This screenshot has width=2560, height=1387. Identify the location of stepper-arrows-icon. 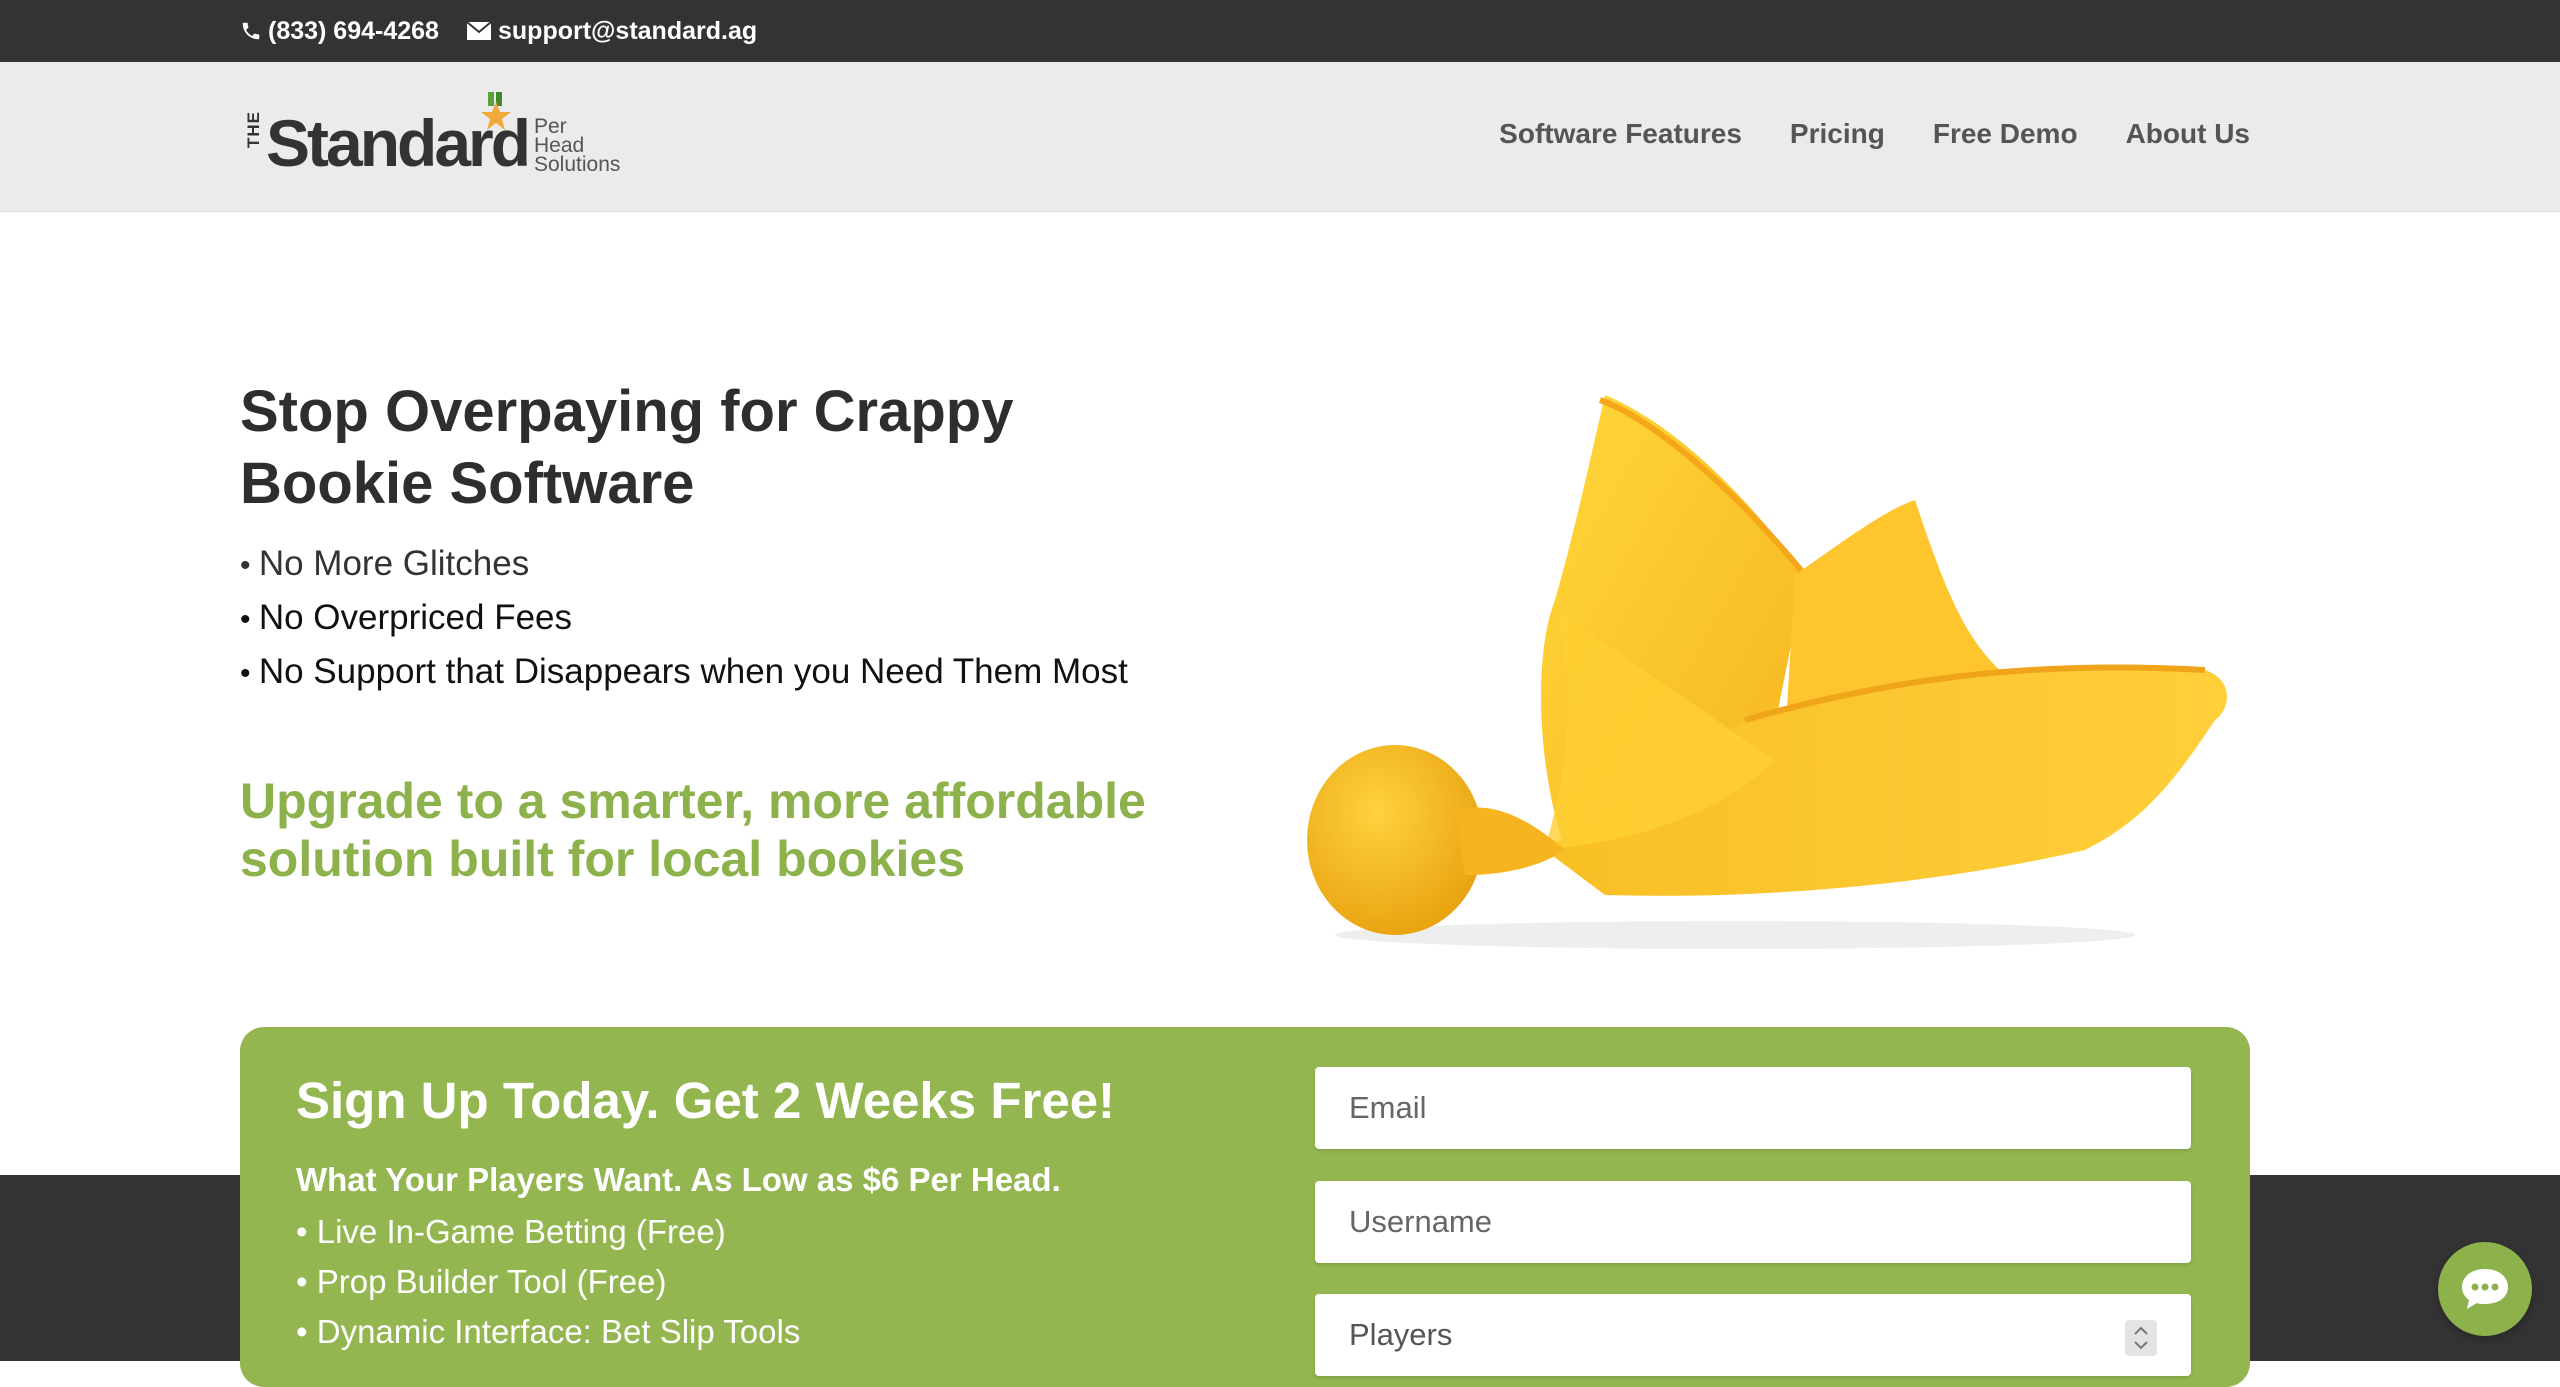
(2141, 1338).